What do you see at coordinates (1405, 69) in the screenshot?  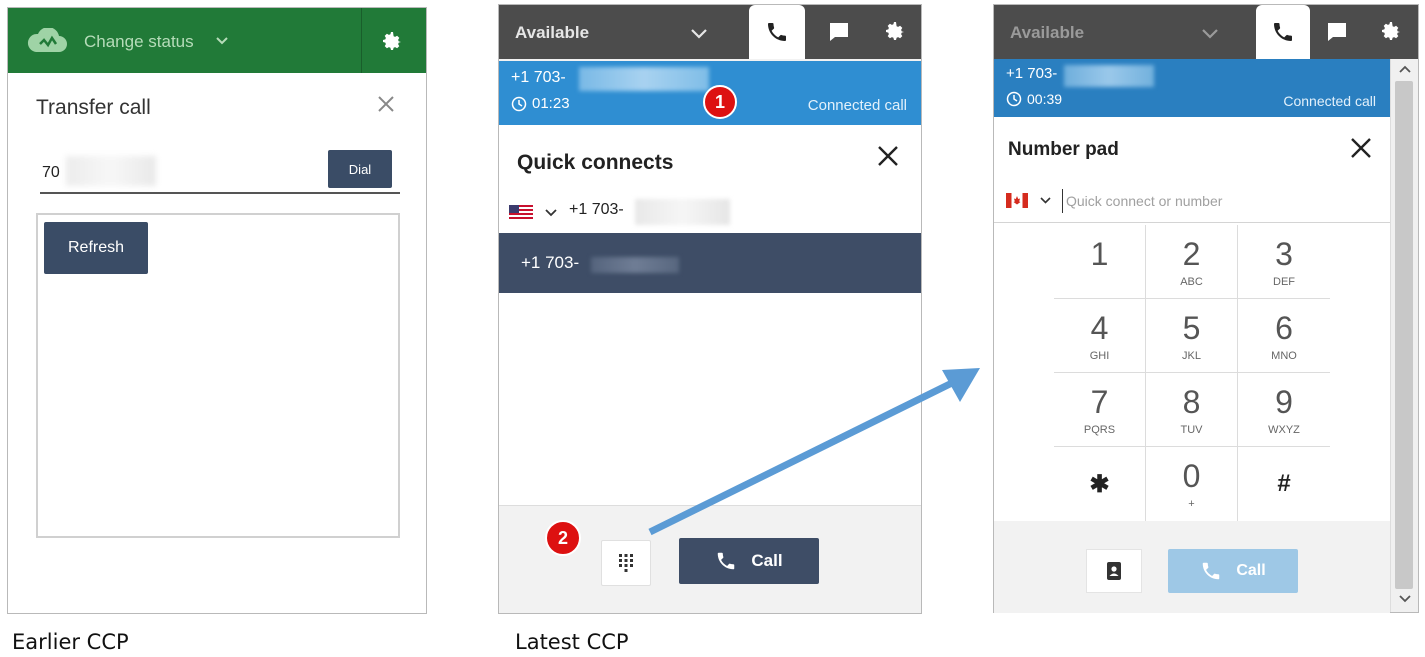 I see `chevron-up-icon` at bounding box center [1405, 69].